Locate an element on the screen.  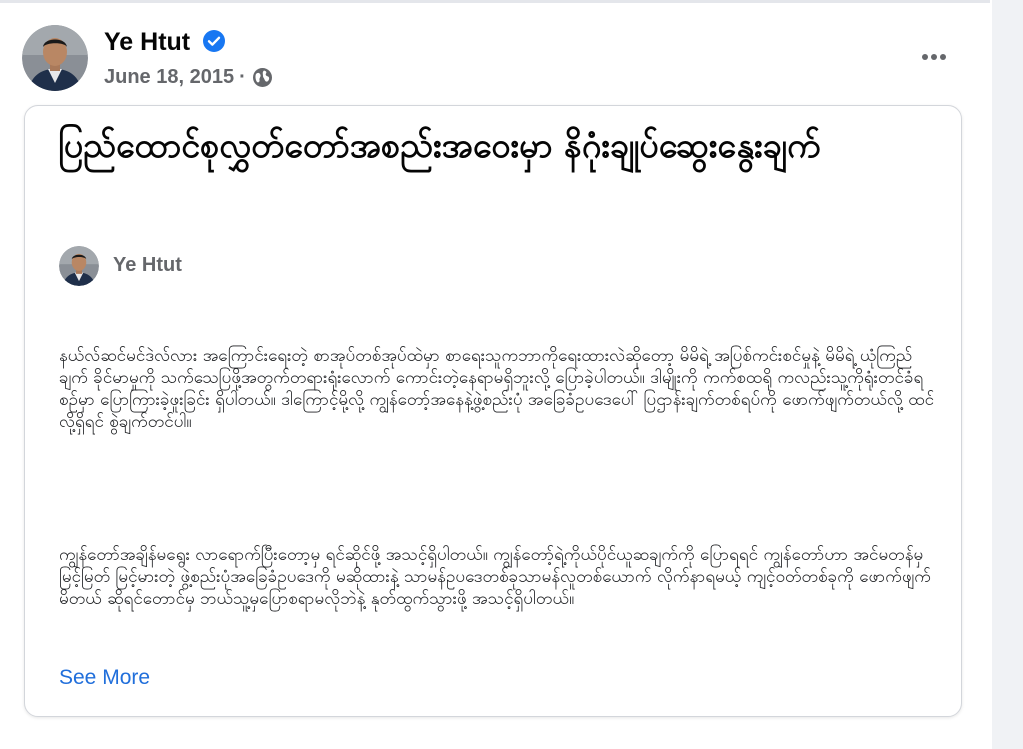
author-photo is located at coordinates (55, 58).